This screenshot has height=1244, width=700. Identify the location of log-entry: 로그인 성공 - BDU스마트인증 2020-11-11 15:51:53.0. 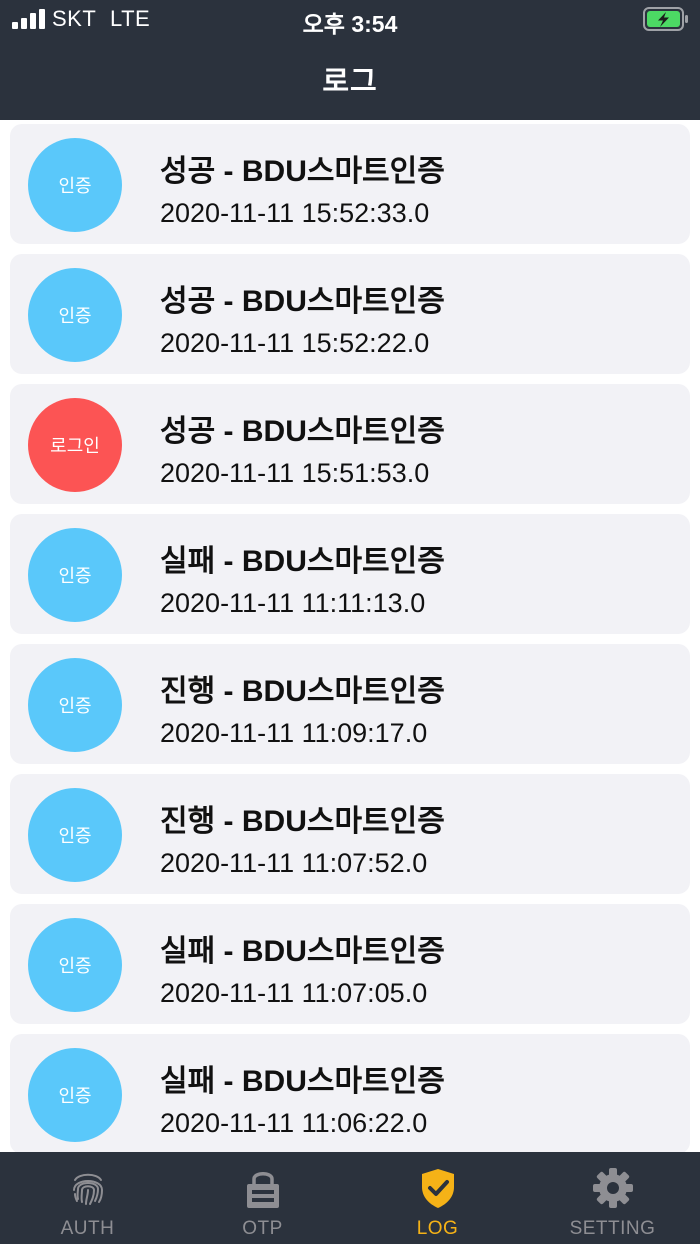
(350, 444).